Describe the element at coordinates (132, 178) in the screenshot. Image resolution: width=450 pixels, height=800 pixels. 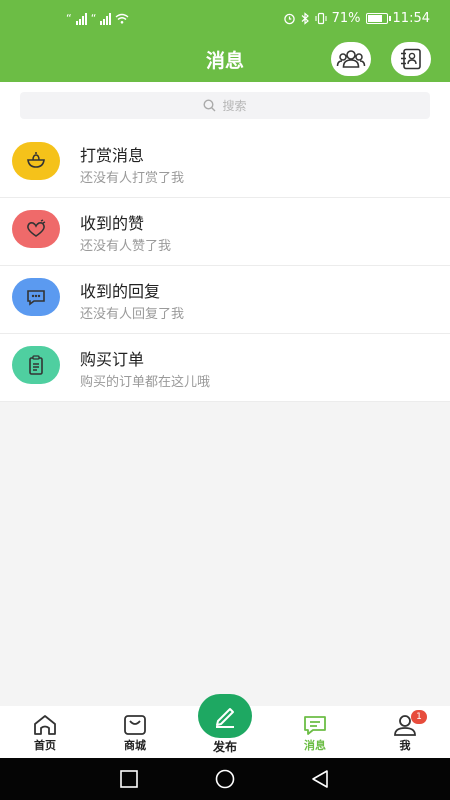
I see `item-subtitle: 还没有人打赏了我` at that location.